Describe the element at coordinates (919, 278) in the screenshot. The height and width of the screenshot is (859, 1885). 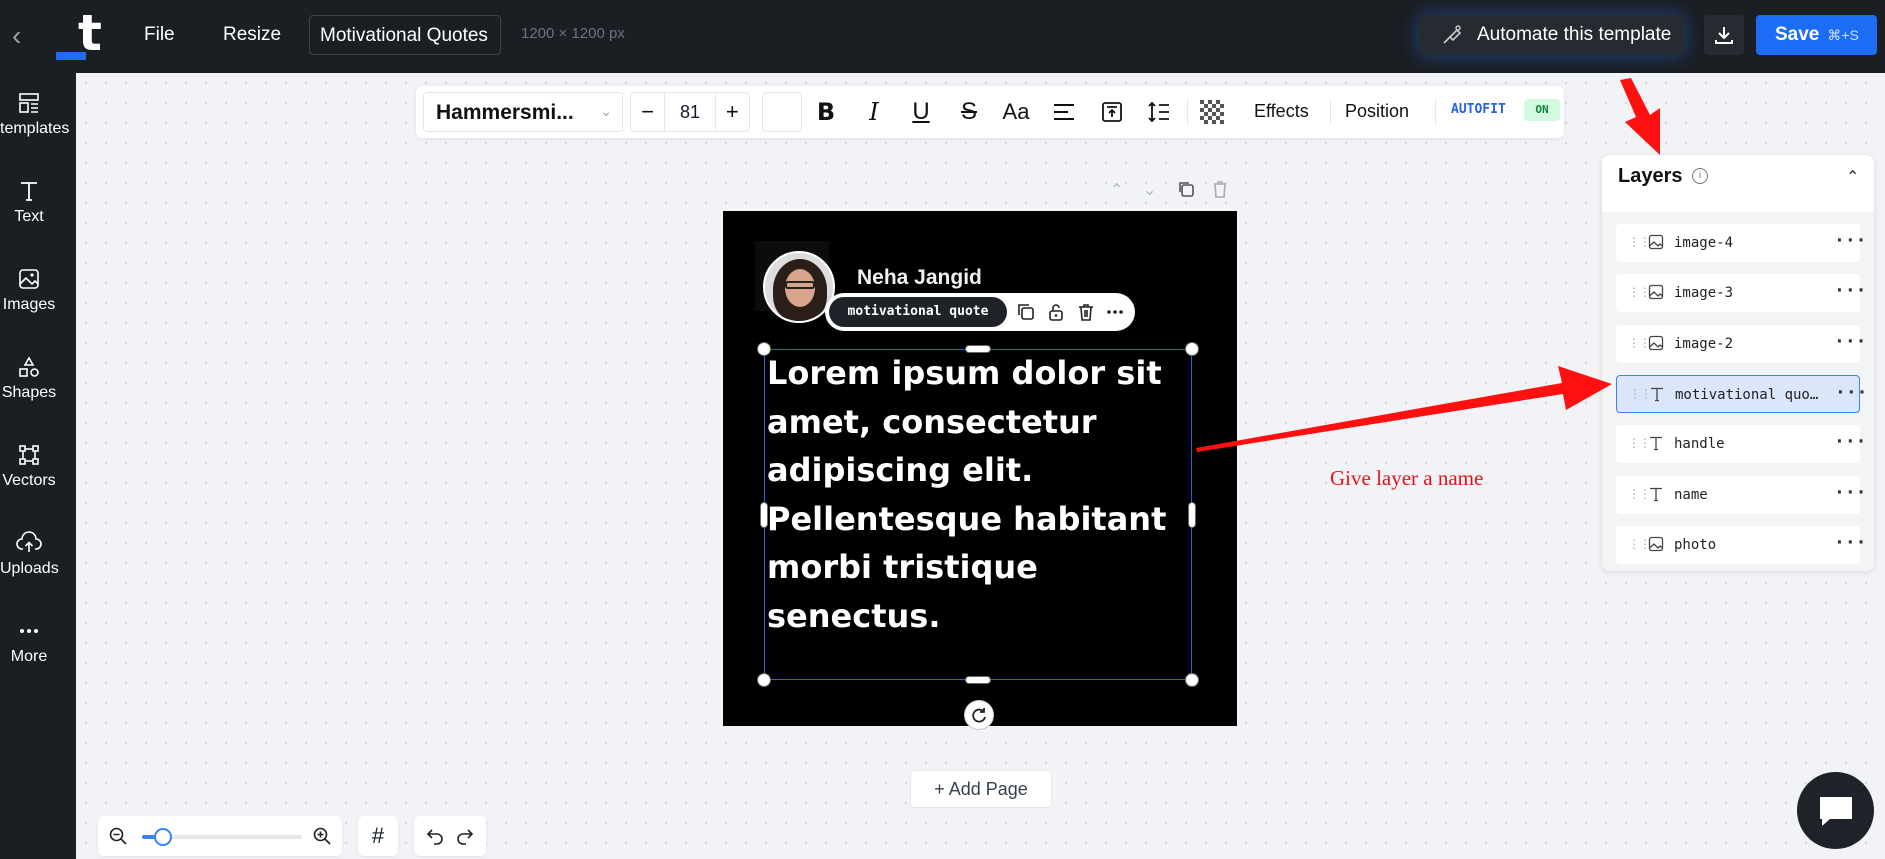
I see `name-text-layer: Neha Jangid` at that location.